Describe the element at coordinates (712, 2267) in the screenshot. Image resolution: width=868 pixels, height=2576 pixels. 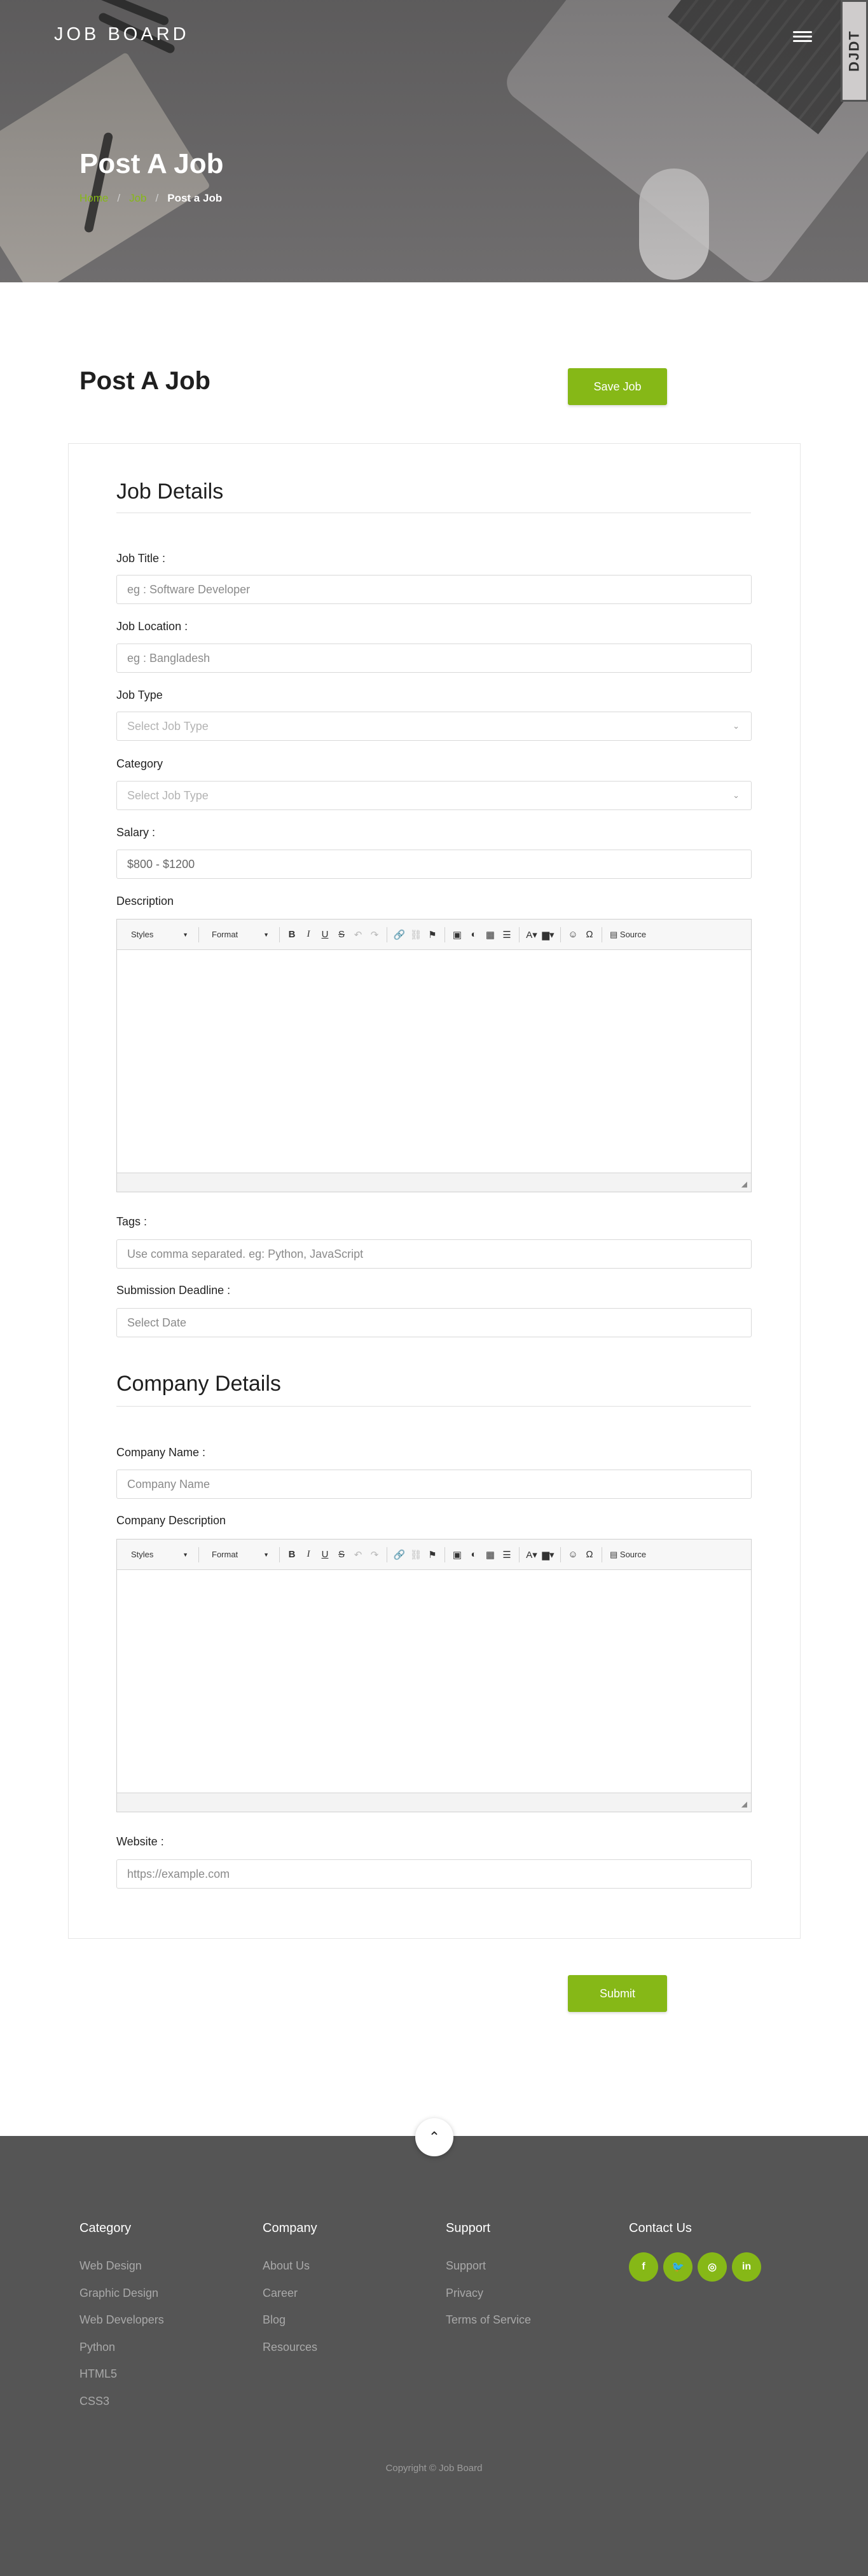
I see `instagram-icon: ◎` at that location.